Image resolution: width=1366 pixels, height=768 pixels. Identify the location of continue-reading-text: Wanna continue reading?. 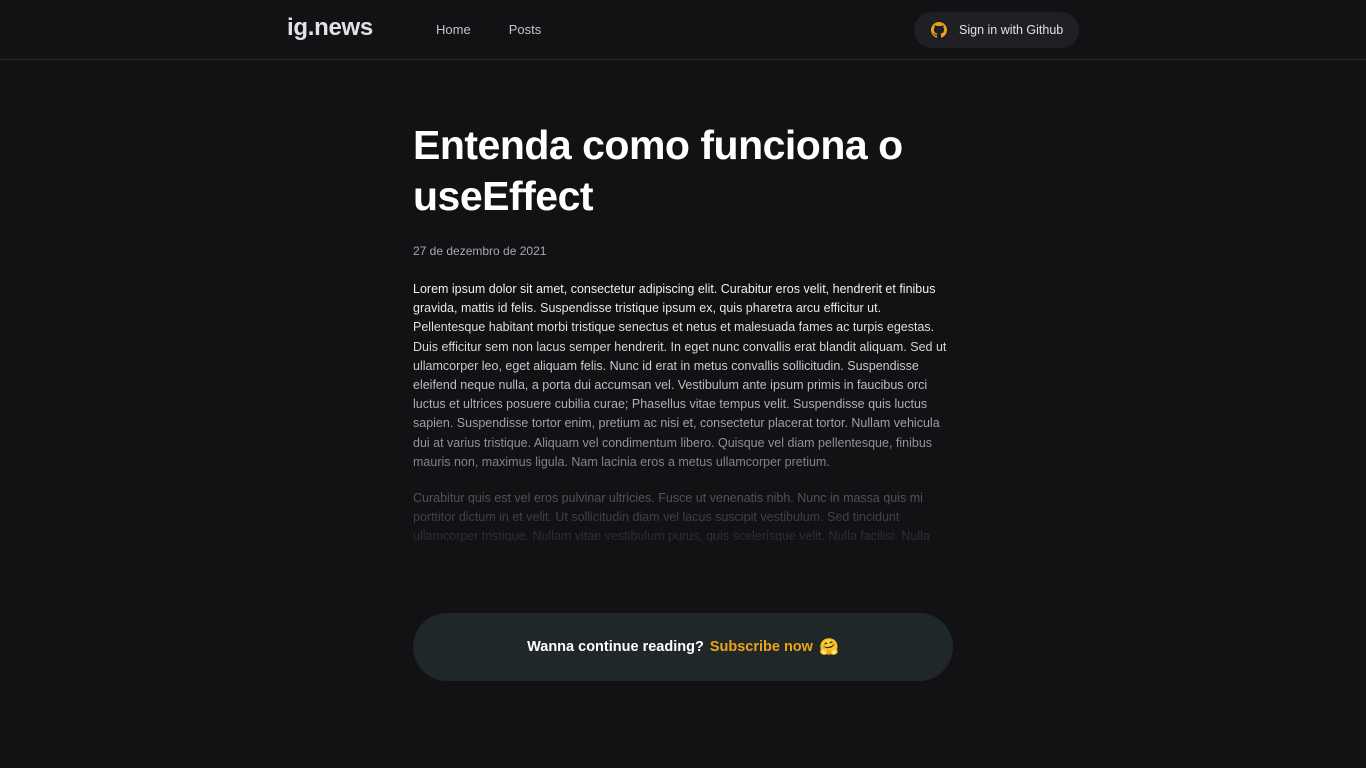
(615, 647).